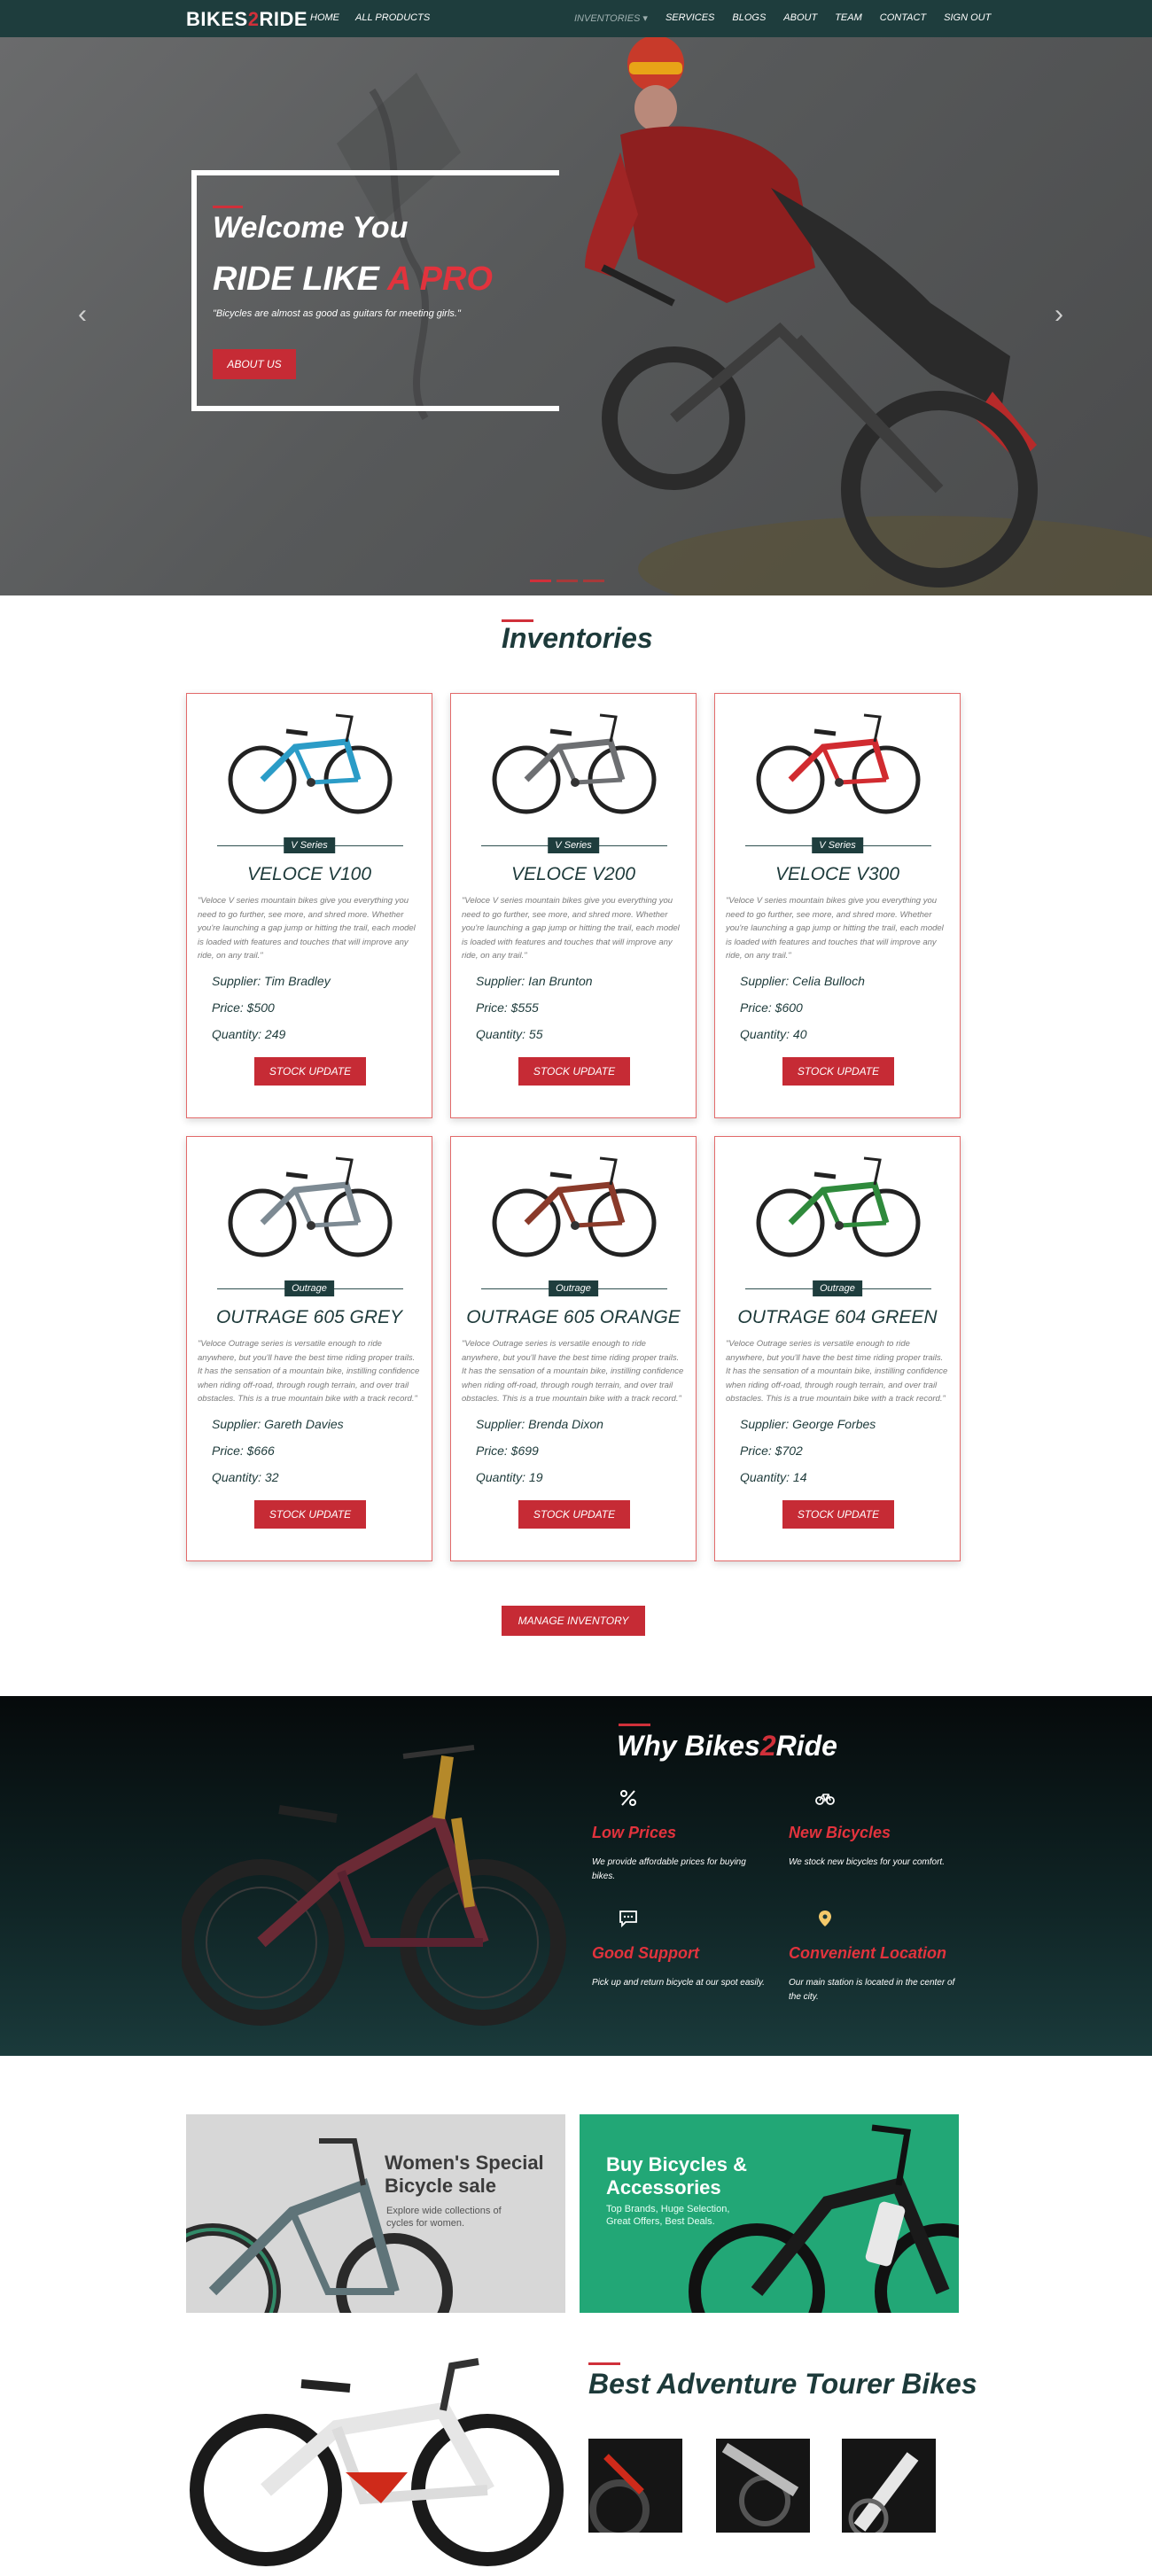  What do you see at coordinates (800, 18) in the screenshot?
I see `nav-about-link: ABOUT` at bounding box center [800, 18].